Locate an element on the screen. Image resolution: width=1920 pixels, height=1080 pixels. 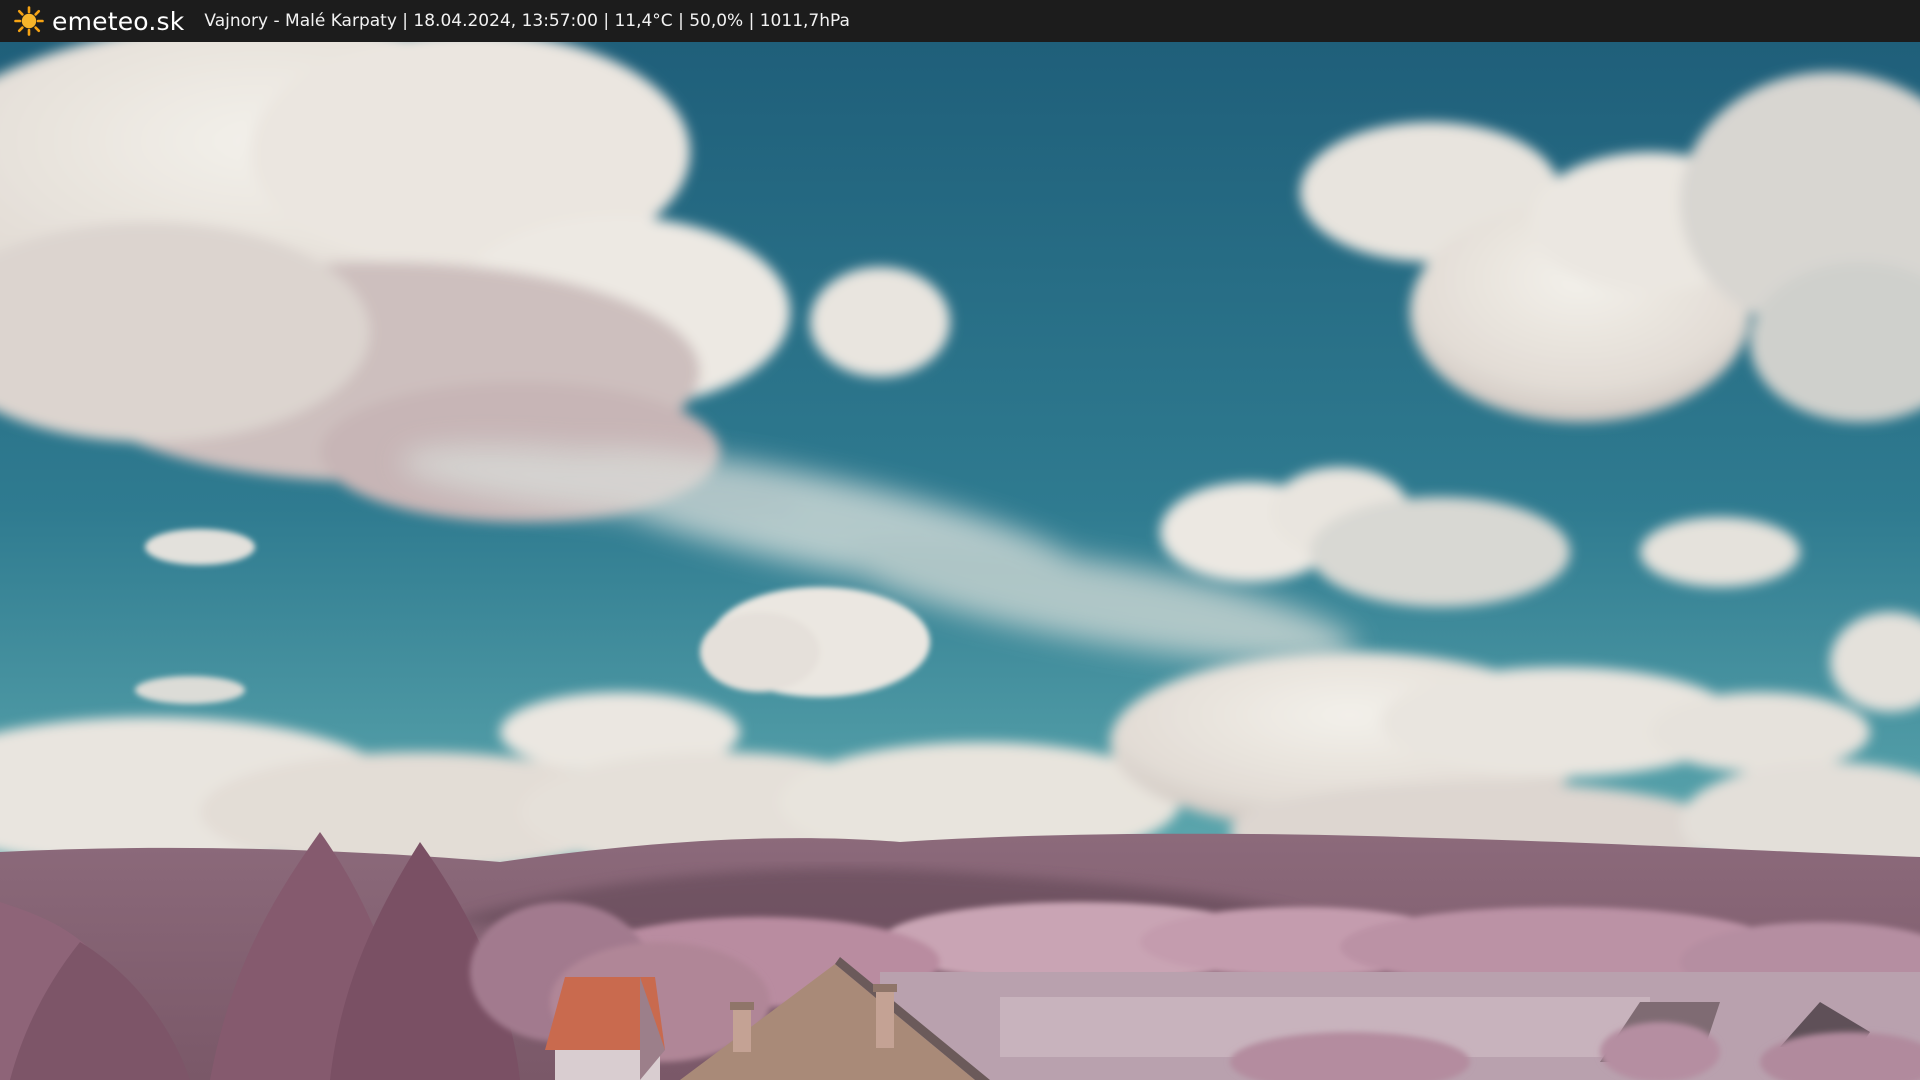
brand-name: emeteo.sk is located at coordinates (118, 21).